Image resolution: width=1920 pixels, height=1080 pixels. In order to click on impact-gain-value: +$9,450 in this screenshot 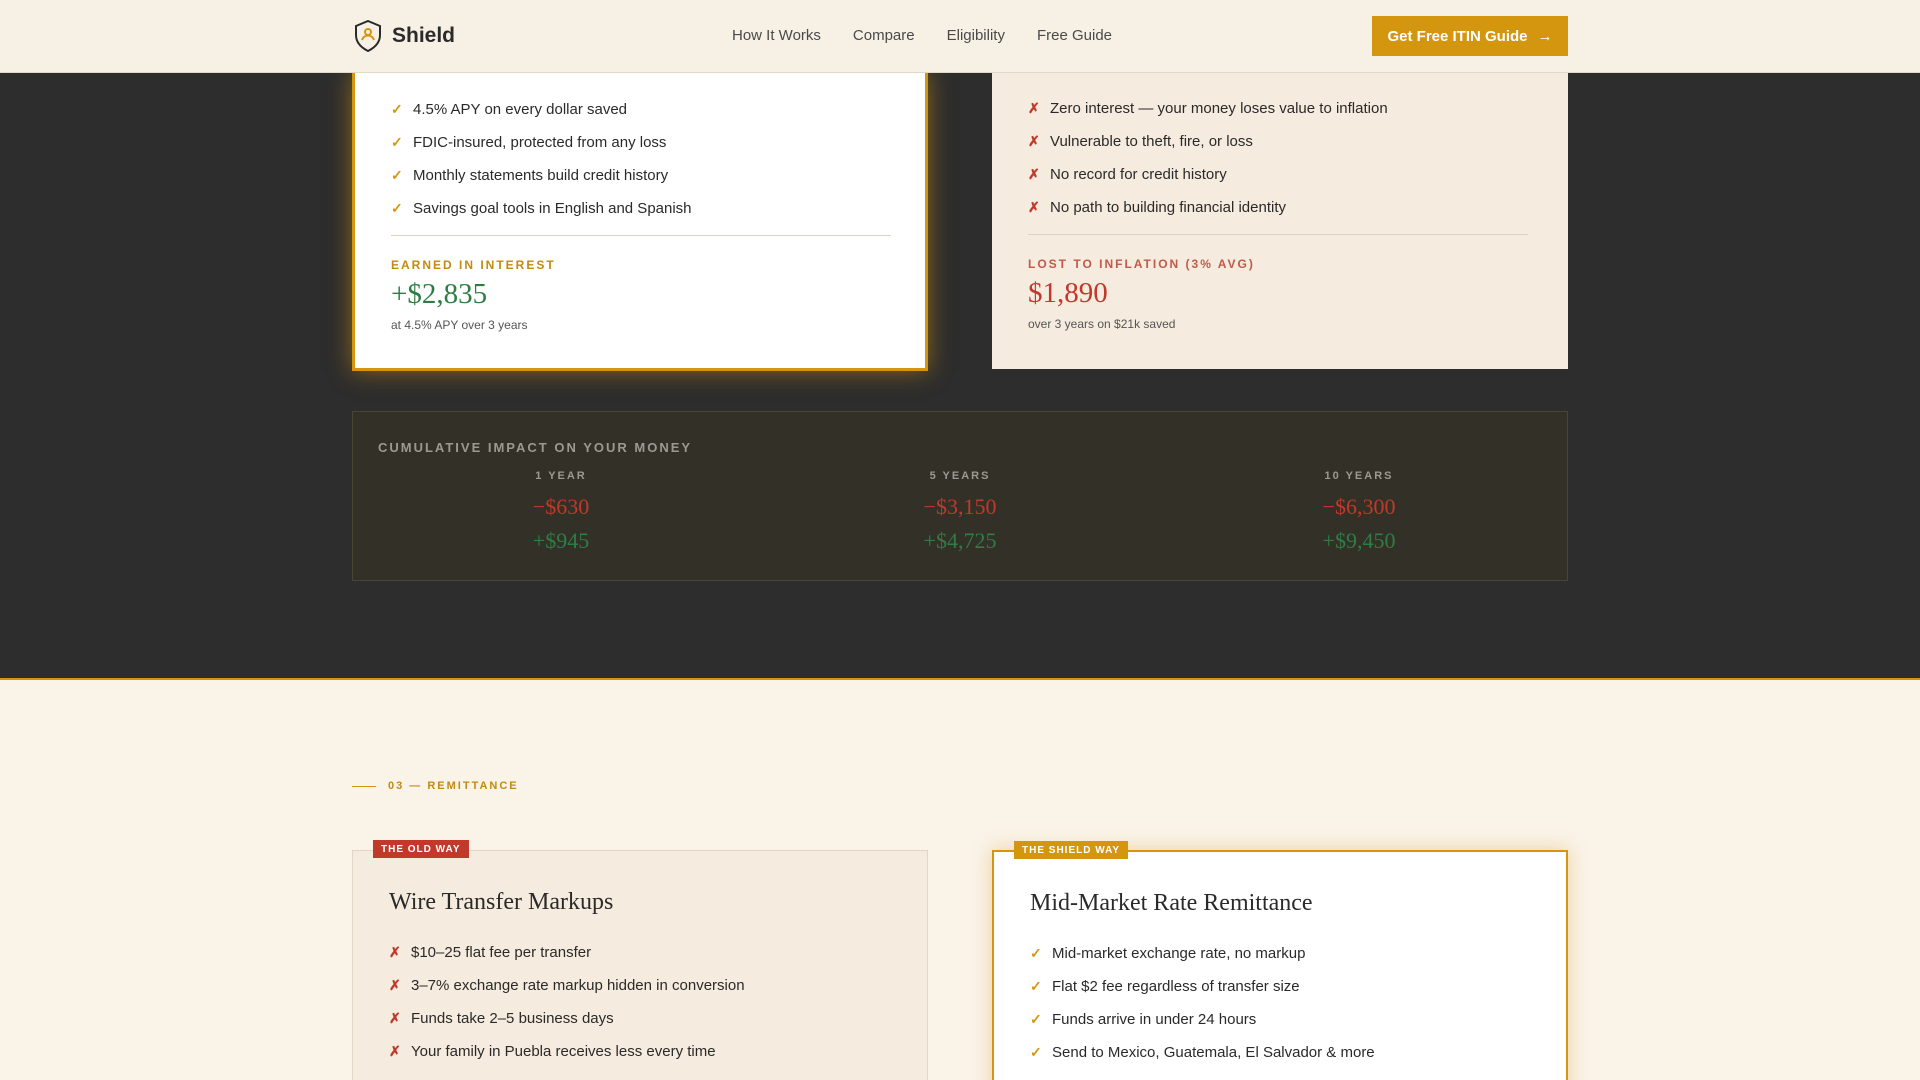, I will do `click(1359, 540)`.